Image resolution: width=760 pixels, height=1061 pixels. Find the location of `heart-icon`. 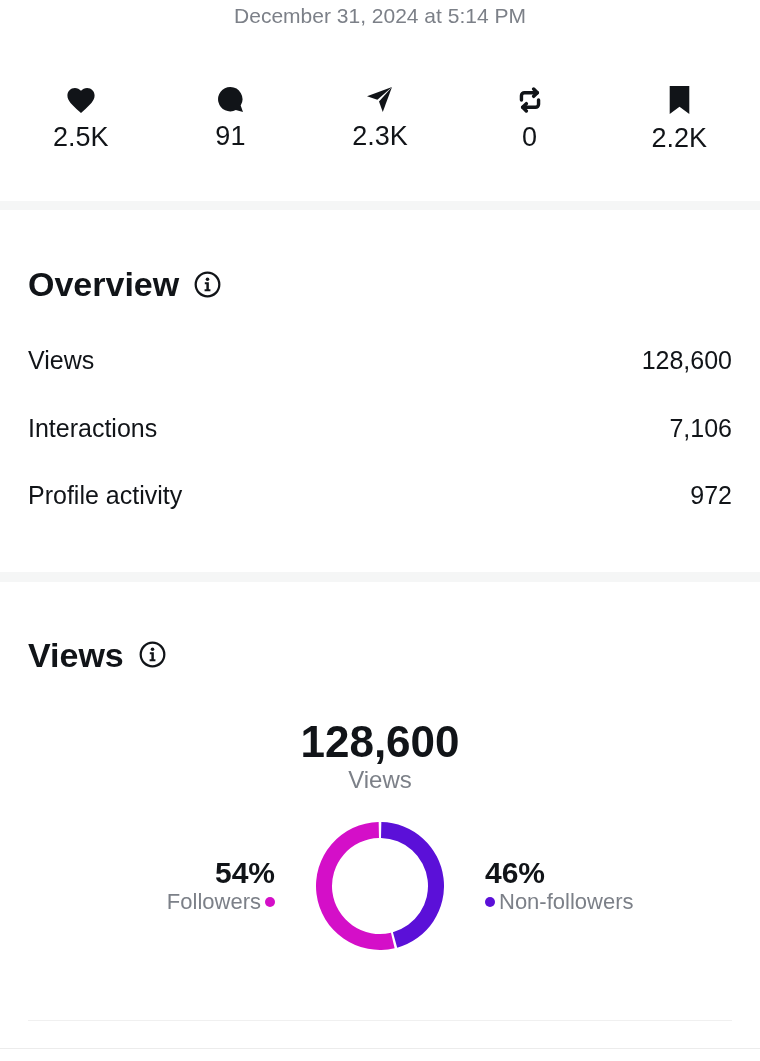

heart-icon is located at coordinates (80, 100).